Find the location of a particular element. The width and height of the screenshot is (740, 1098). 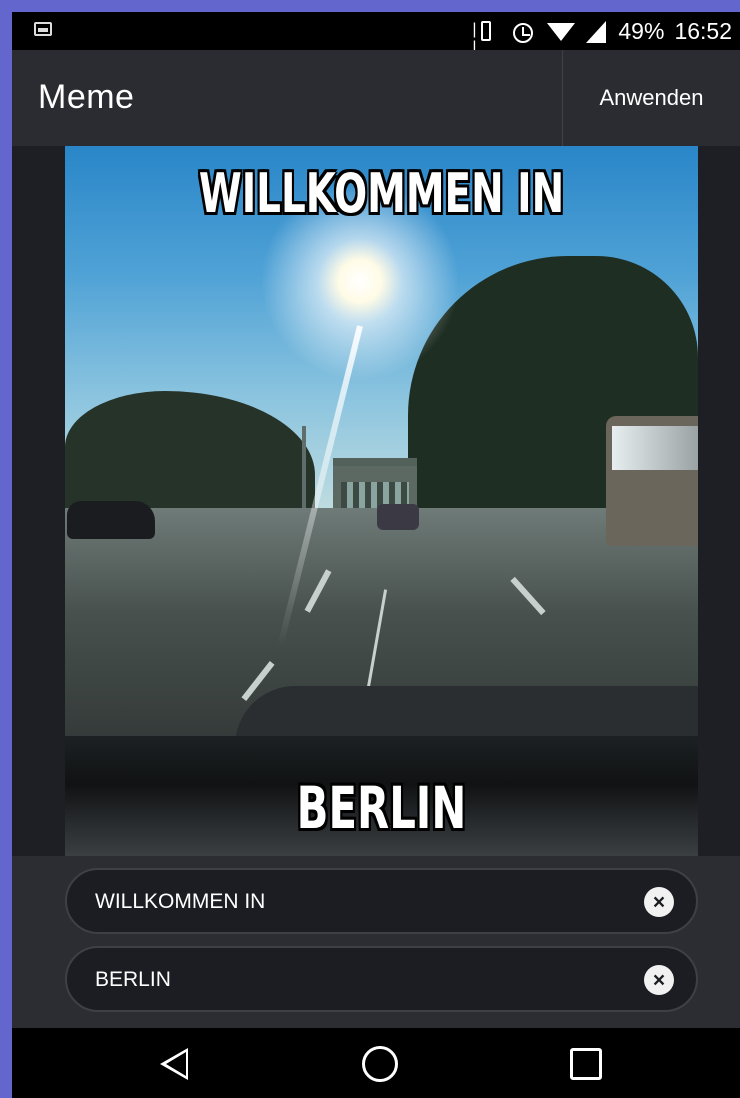

status-right-group: 49% 16:52 is located at coordinates (602, 37).